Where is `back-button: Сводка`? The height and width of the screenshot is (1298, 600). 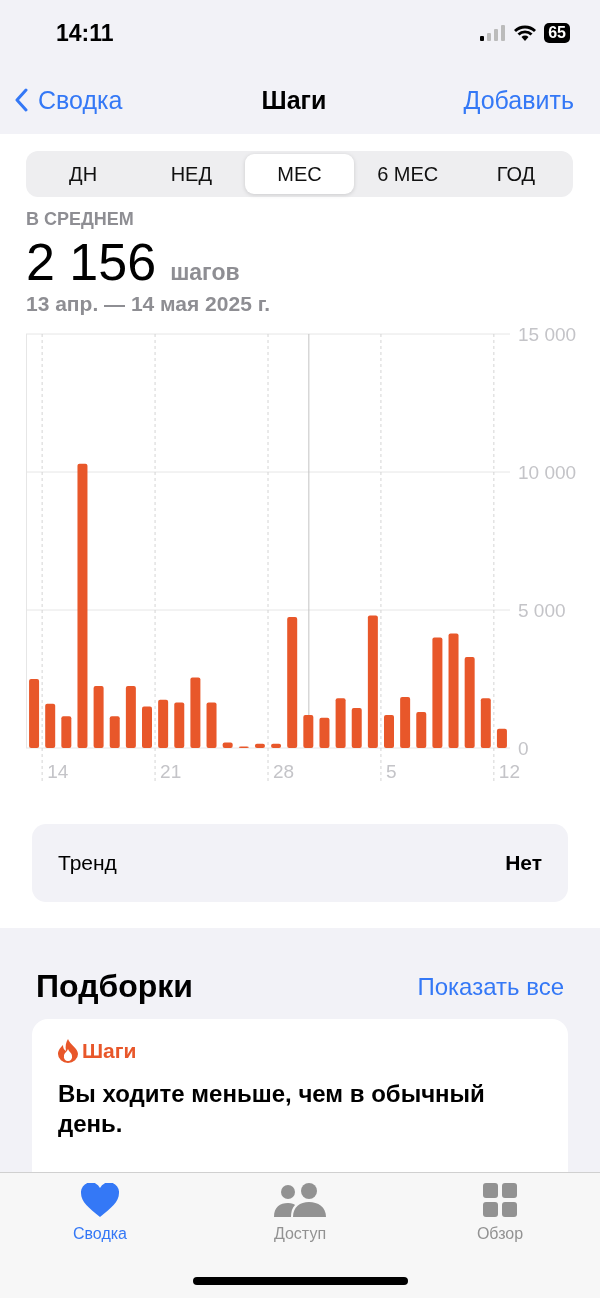
back-button: Сводка is located at coordinates (68, 100).